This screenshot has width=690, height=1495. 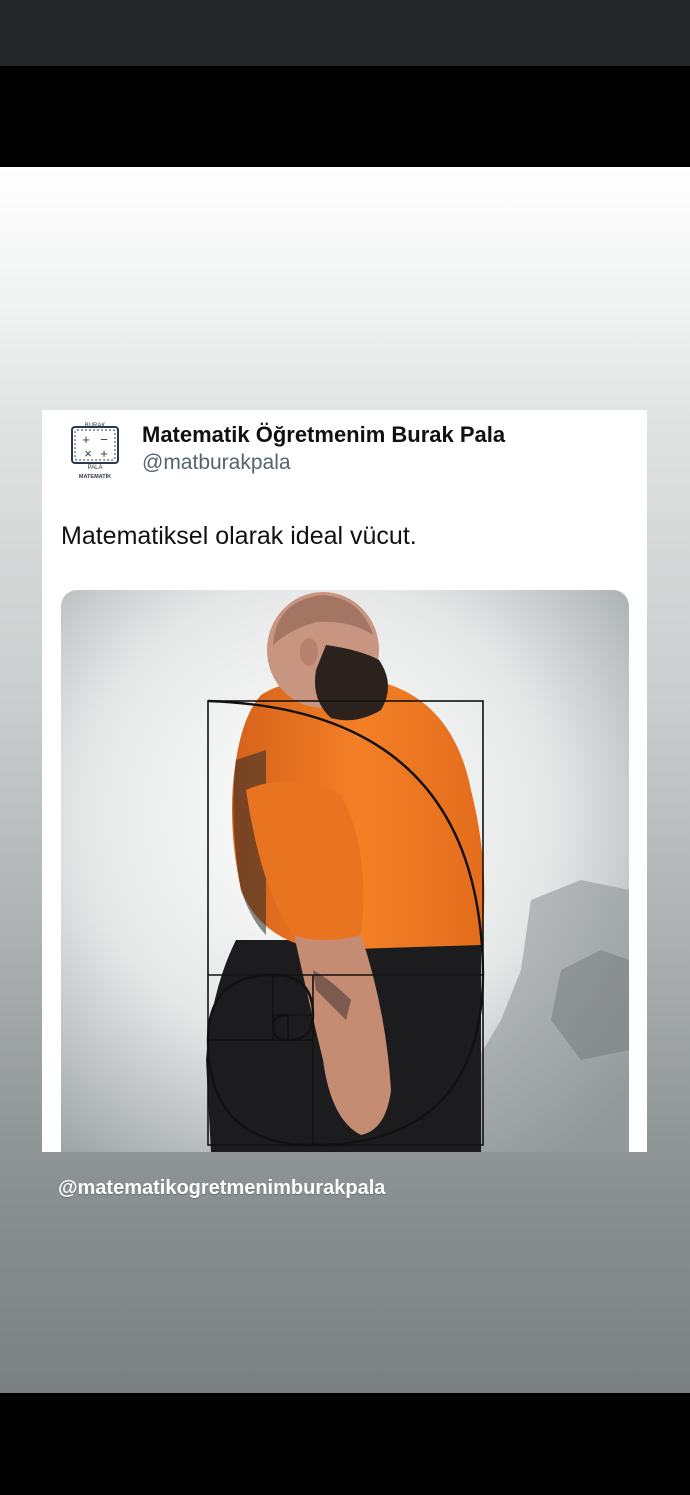 I want to click on tweet-text: Matematiksel olarak ideal vücut., so click(x=239, y=536).